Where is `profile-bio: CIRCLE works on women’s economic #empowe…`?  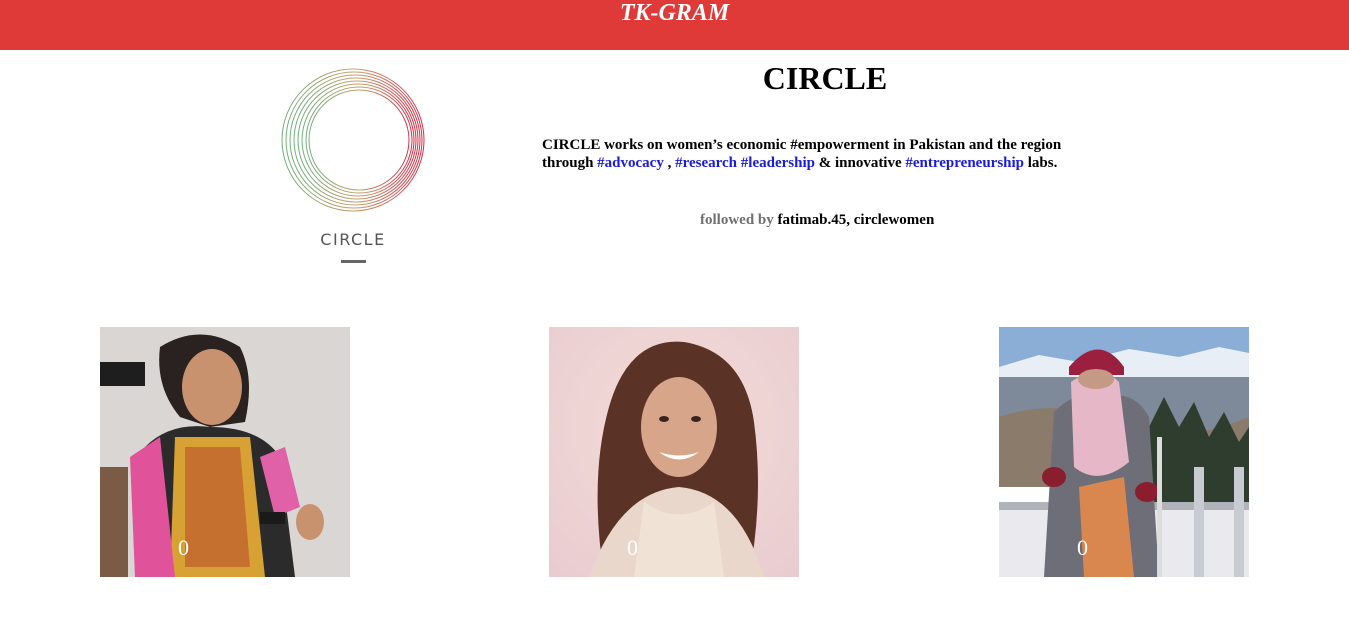
profile-bio: CIRCLE works on women’s economic #empowe… is located at coordinates (832, 154).